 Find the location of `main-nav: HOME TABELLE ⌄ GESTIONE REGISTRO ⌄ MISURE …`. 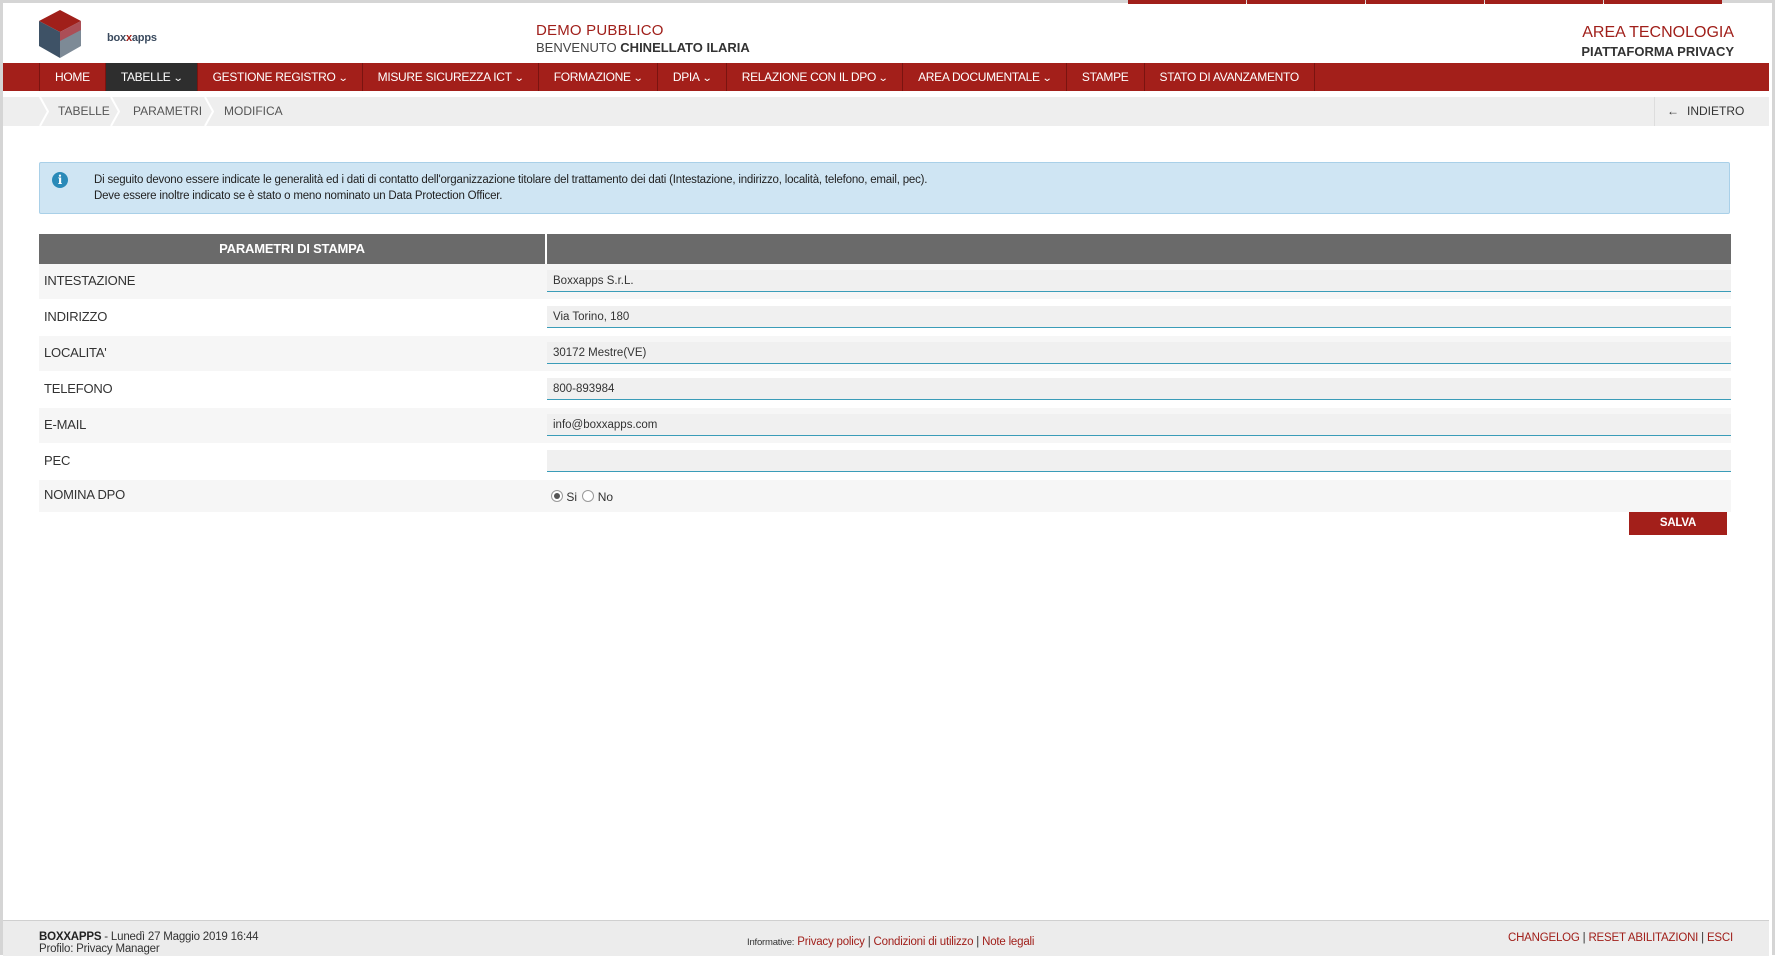

main-nav: HOME TABELLE ⌄ GESTIONE REGISTRO ⌄ MISURE … is located at coordinates (886, 77).